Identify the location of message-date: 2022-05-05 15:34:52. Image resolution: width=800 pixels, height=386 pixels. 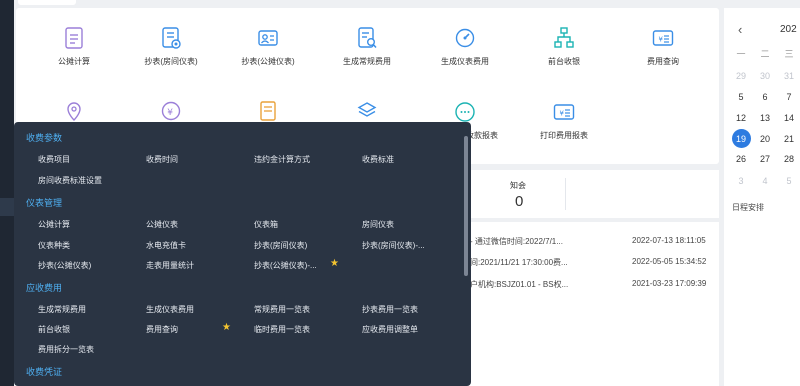
(669, 261).